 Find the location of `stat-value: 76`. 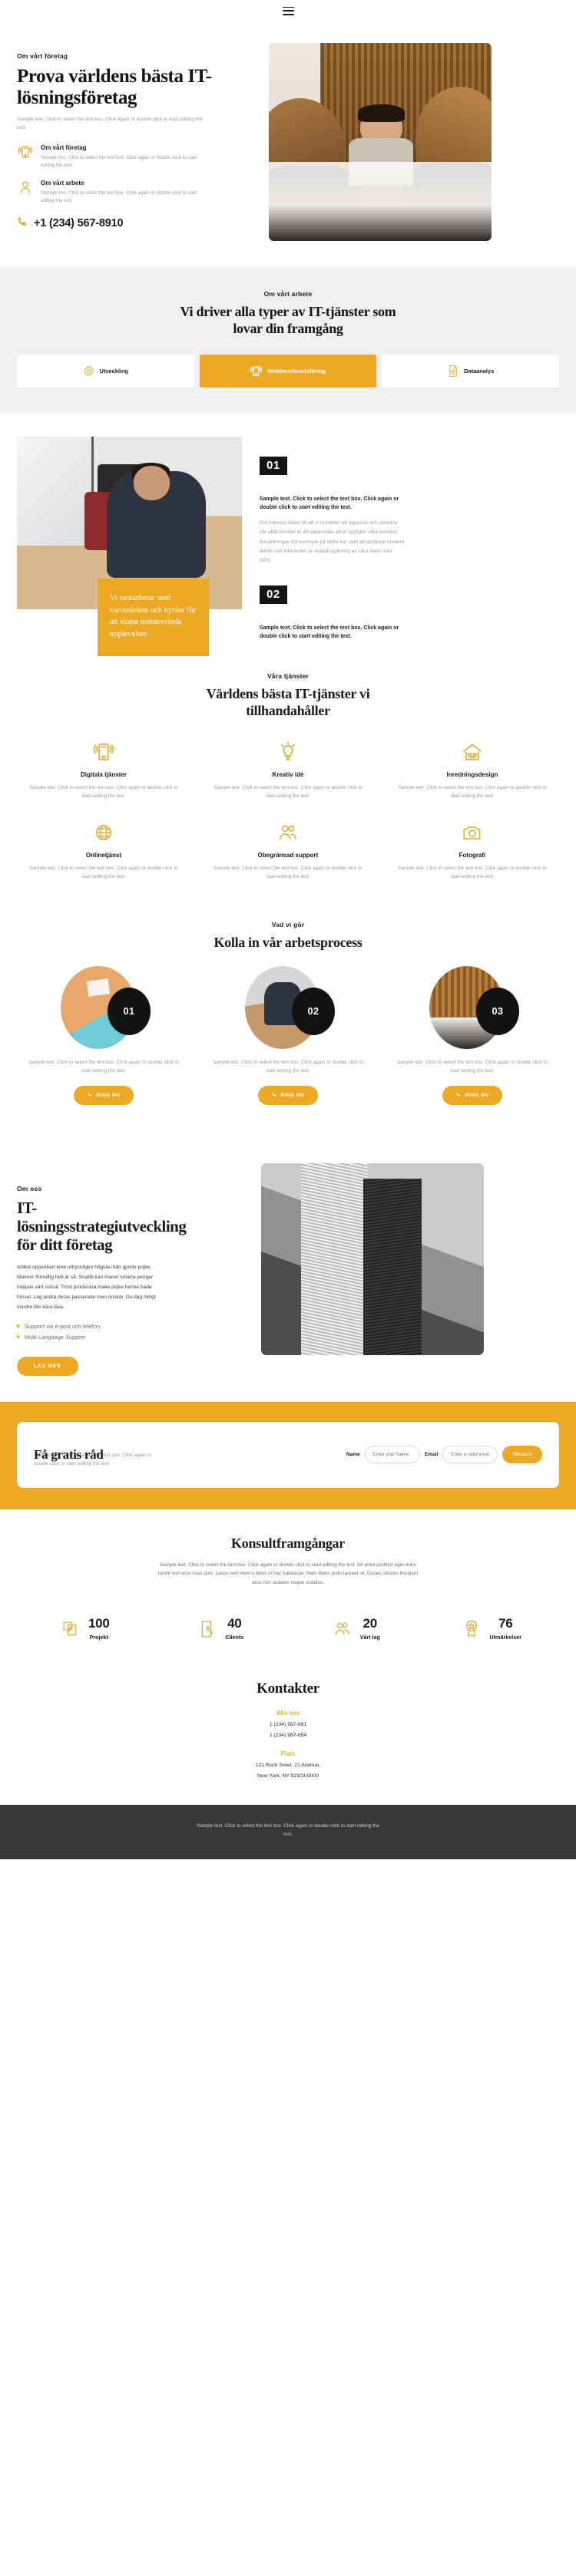

stat-value: 76 is located at coordinates (505, 1624).